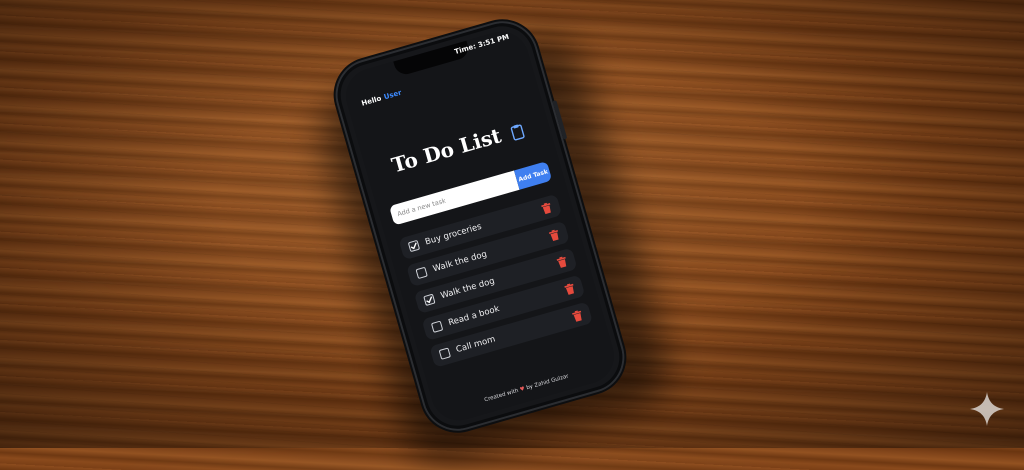  I want to click on footer-prefix: Created with, so click(501, 395).